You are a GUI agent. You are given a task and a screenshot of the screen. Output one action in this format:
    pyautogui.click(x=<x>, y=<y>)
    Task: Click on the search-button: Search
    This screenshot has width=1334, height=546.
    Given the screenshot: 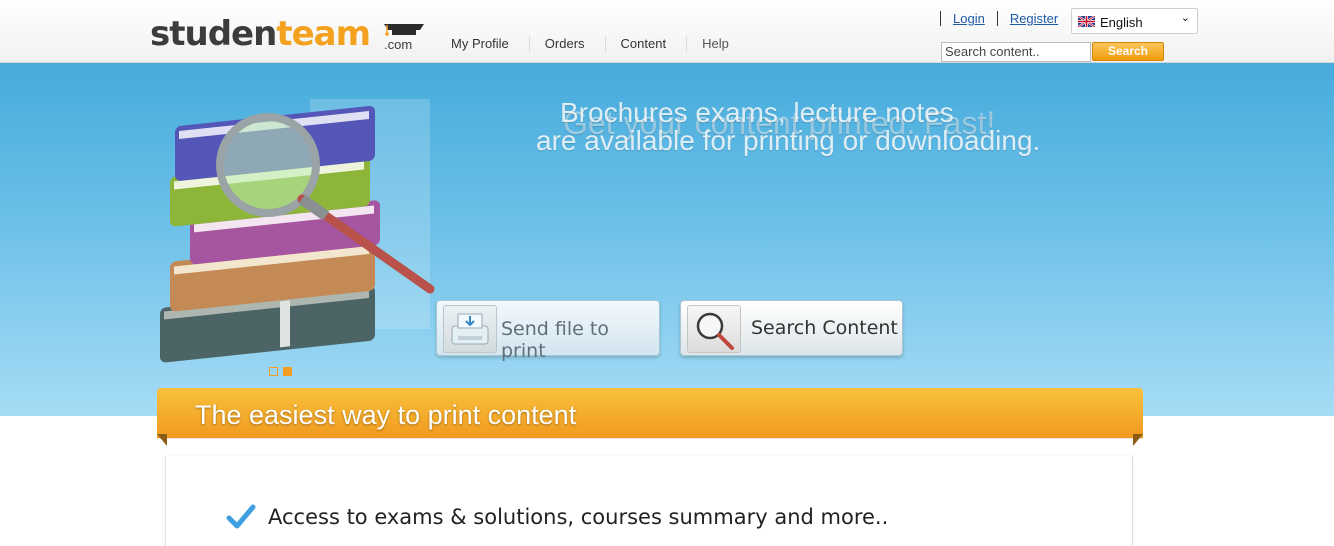 What is the action you would take?
    pyautogui.click(x=1128, y=51)
    